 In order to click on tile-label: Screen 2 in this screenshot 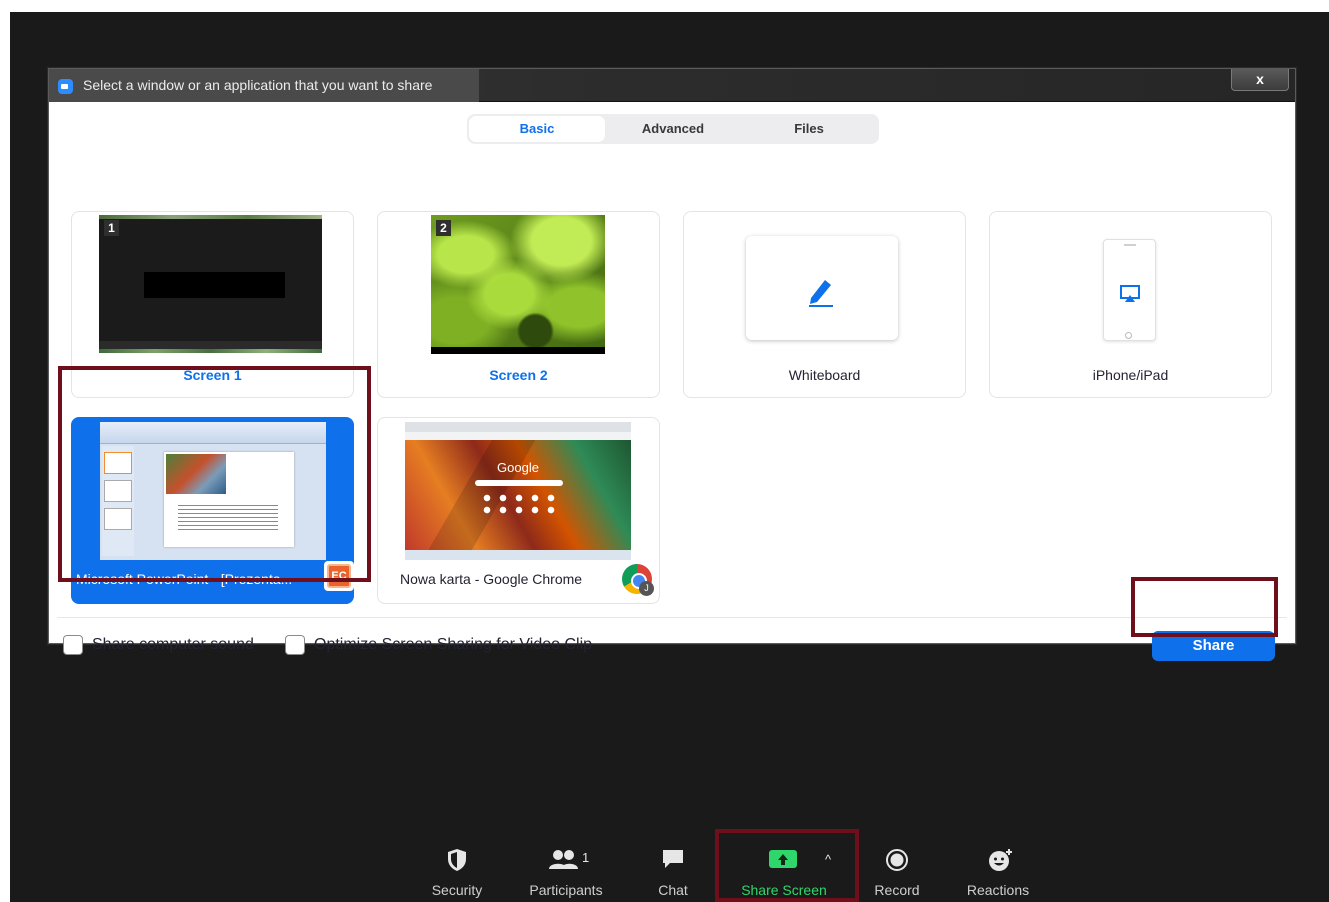, I will do `click(518, 375)`.